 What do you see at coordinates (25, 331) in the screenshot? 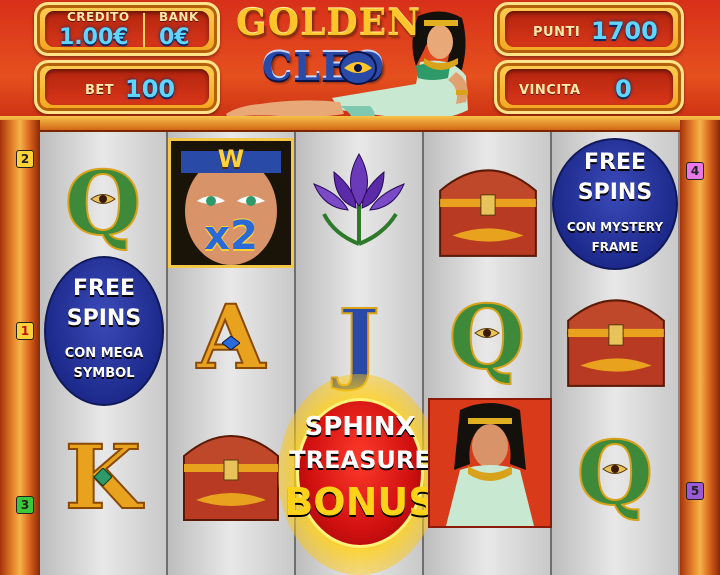
I see `payline-badge-1: 1` at bounding box center [25, 331].